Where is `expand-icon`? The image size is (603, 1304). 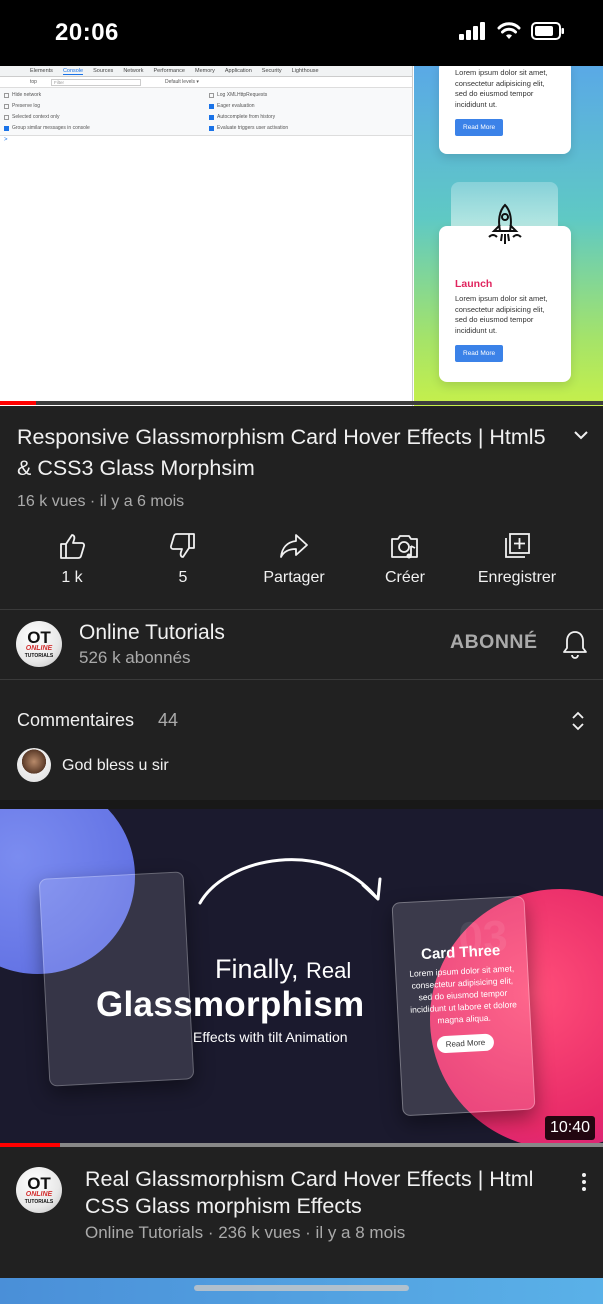 expand-icon is located at coordinates (578, 721).